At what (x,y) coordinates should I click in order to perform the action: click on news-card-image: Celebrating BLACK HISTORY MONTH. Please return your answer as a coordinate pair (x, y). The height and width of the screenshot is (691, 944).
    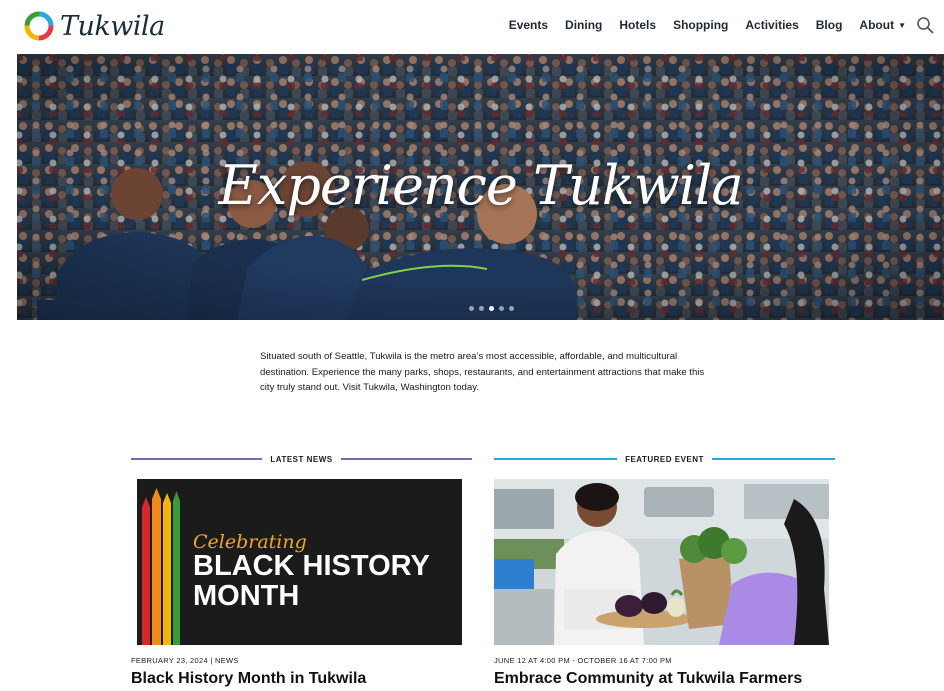
    Looking at the image, I should click on (299, 562).